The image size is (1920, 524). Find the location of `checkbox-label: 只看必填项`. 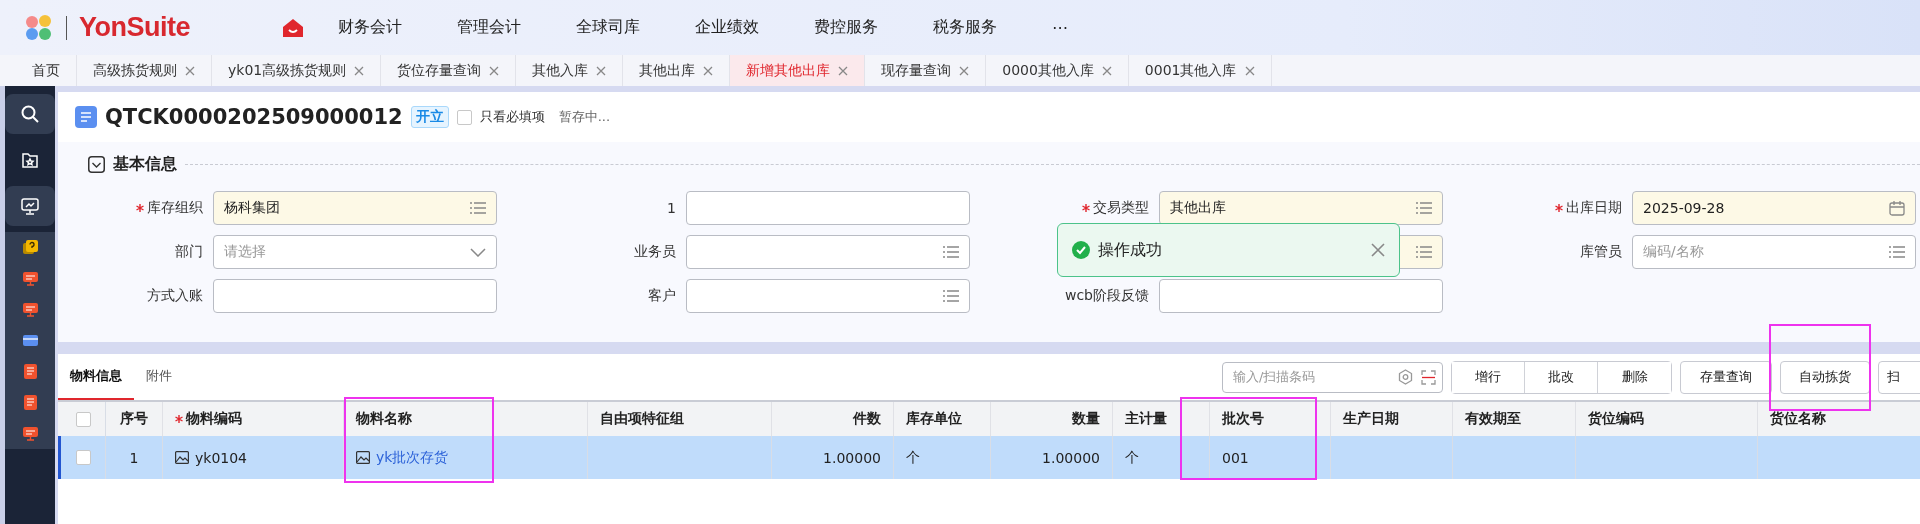

checkbox-label: 只看必填项 is located at coordinates (512, 117).